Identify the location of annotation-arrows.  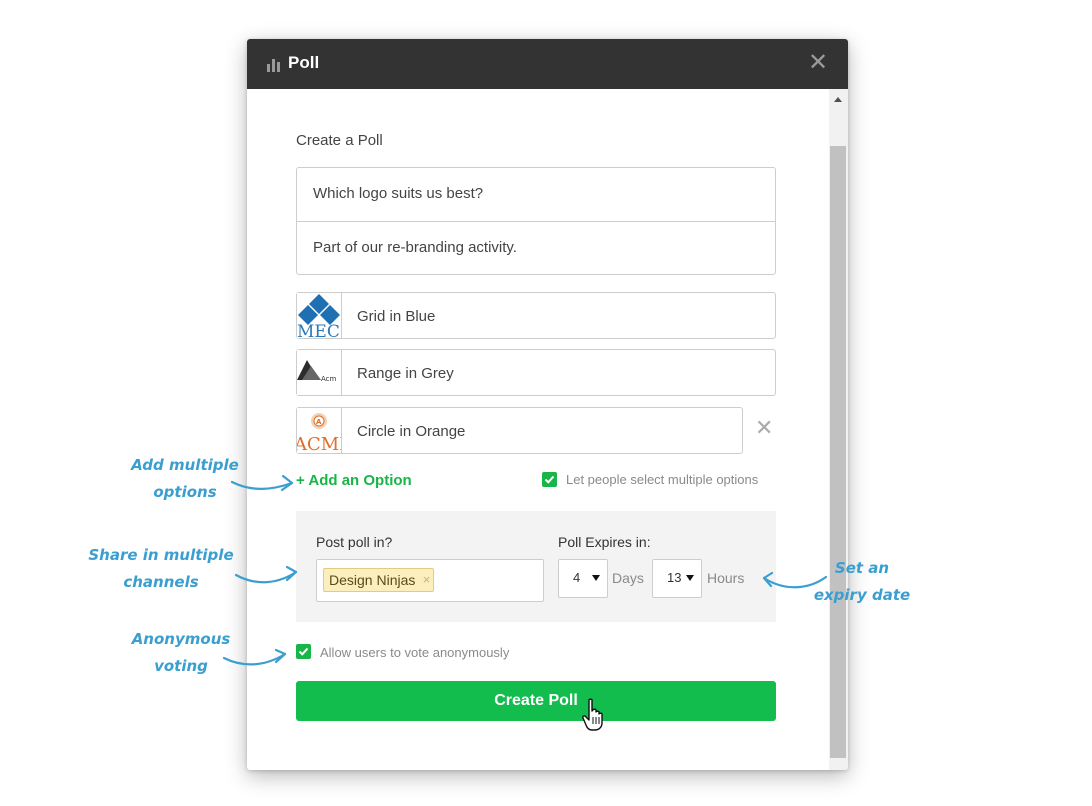
(525, 570).